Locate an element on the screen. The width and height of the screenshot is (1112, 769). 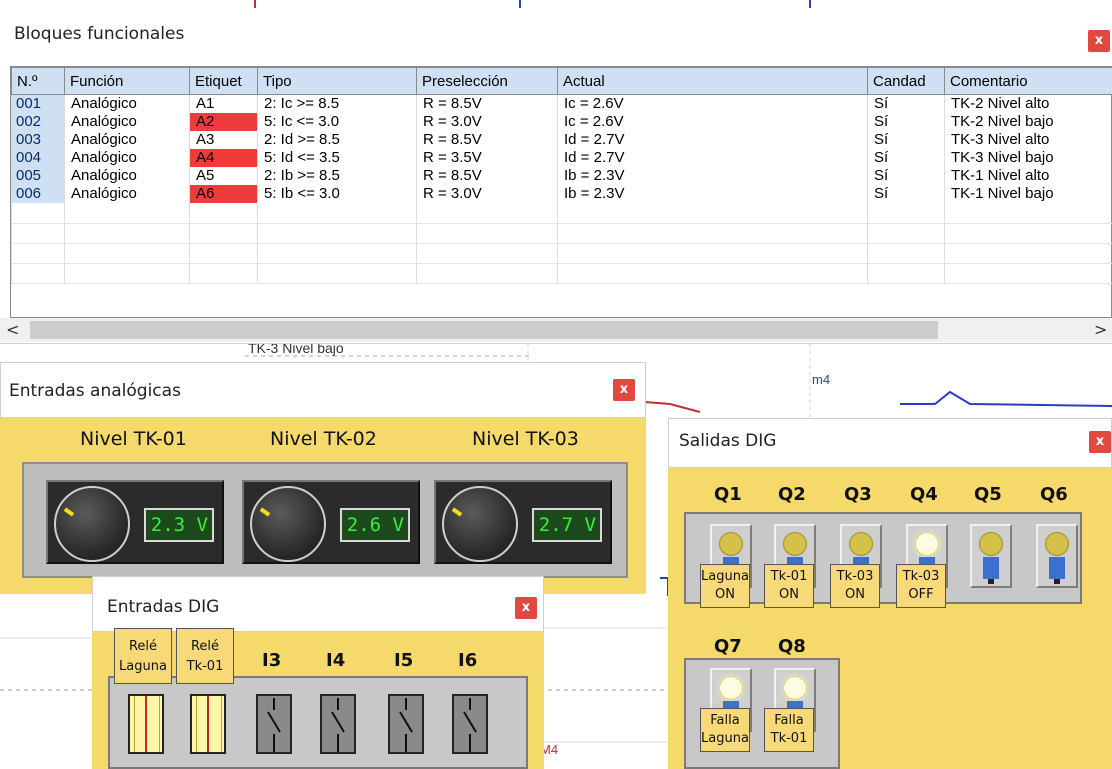
table-cell-num: 003 is located at coordinates (38, 140).